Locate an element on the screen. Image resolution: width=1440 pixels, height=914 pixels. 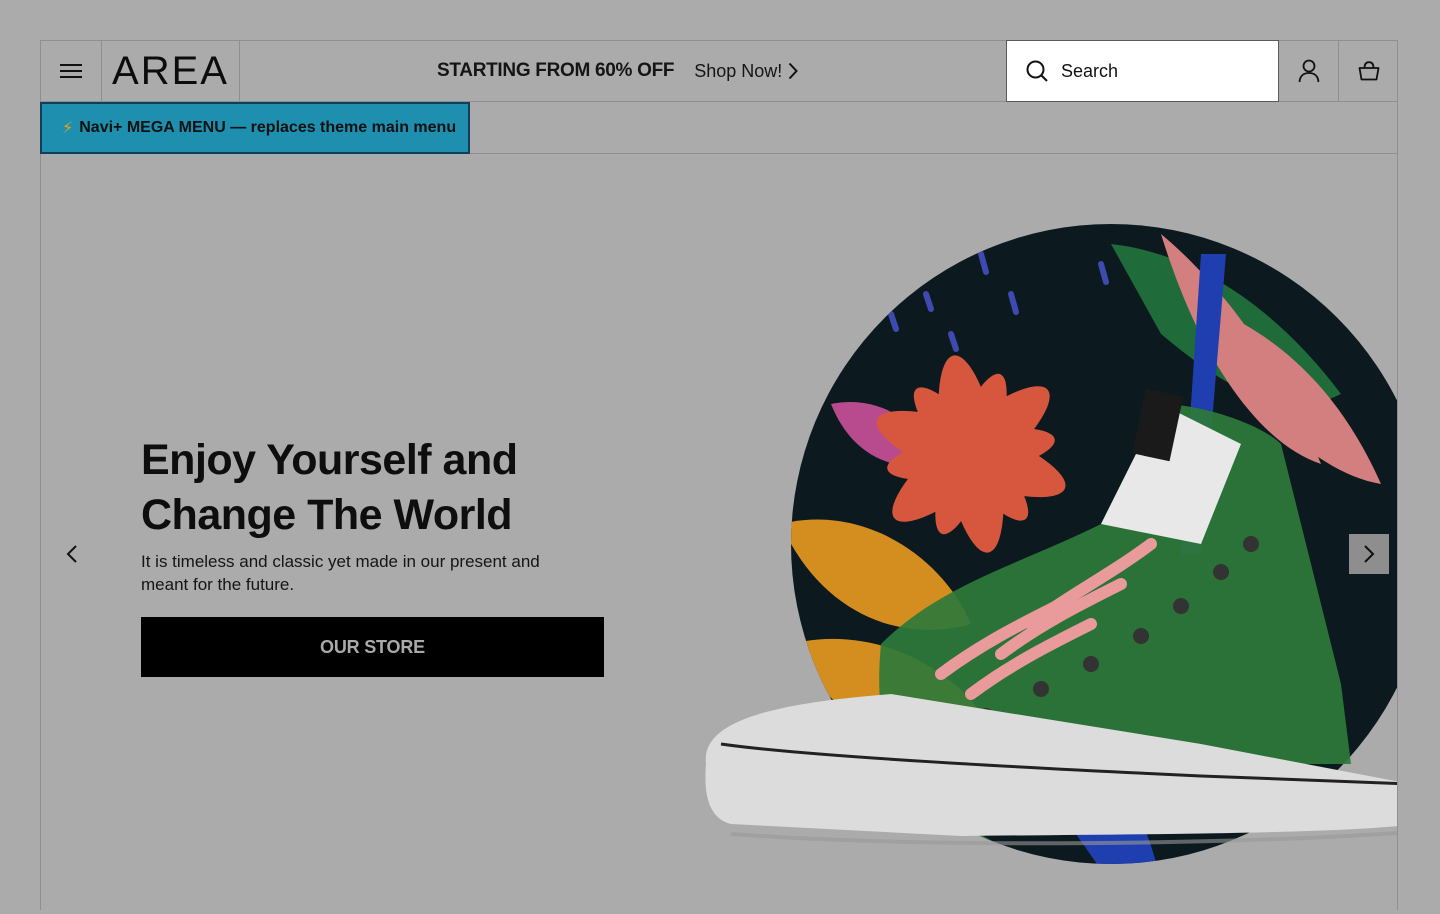
cart-button is located at coordinates (1368, 71).